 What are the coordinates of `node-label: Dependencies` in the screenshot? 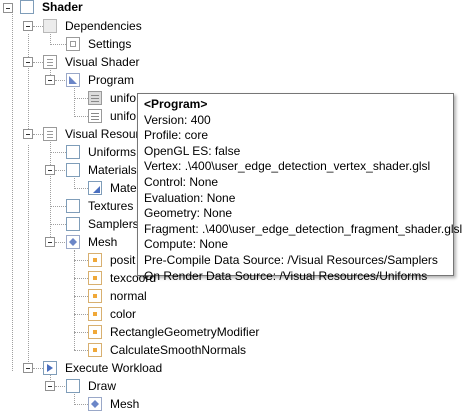 It's located at (103, 26).